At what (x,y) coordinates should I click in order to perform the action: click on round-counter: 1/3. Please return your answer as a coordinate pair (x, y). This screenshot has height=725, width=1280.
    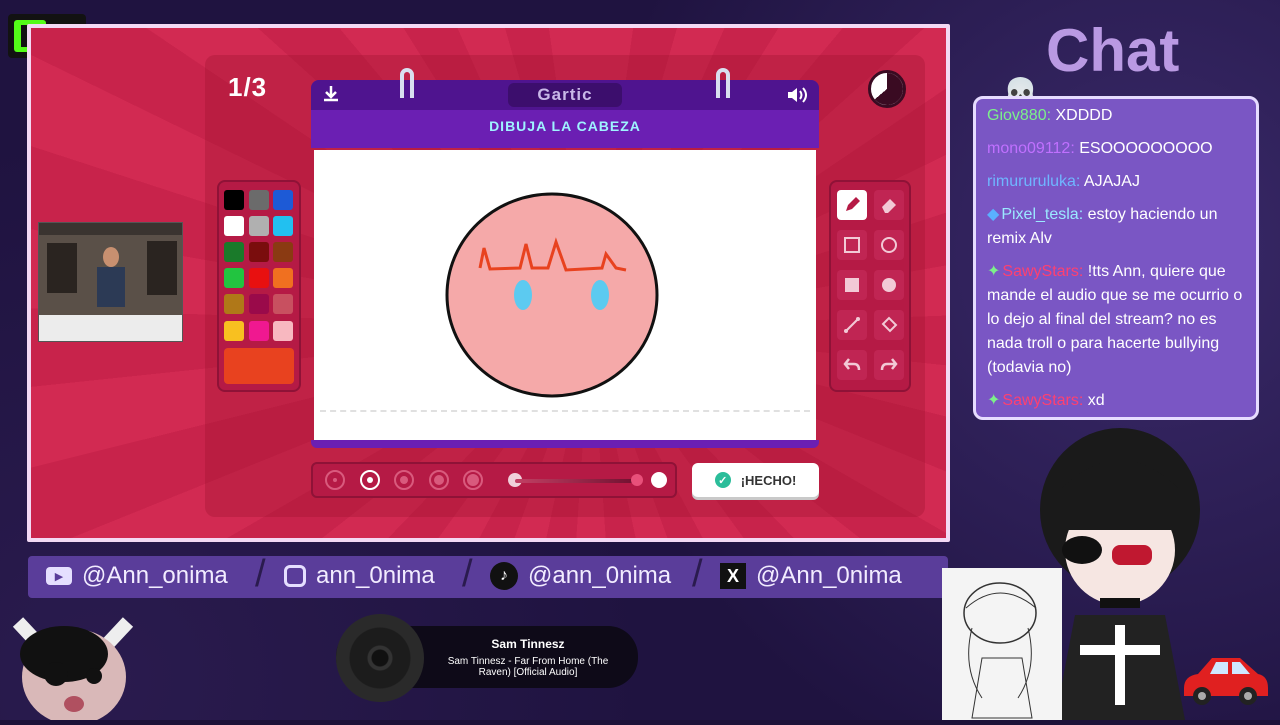
    Looking at the image, I should click on (248, 87).